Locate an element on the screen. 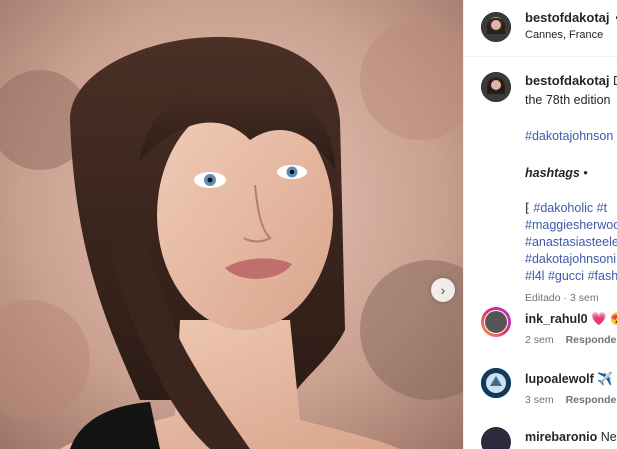  caption-text-line2: the 78th edition is located at coordinates (568, 99).